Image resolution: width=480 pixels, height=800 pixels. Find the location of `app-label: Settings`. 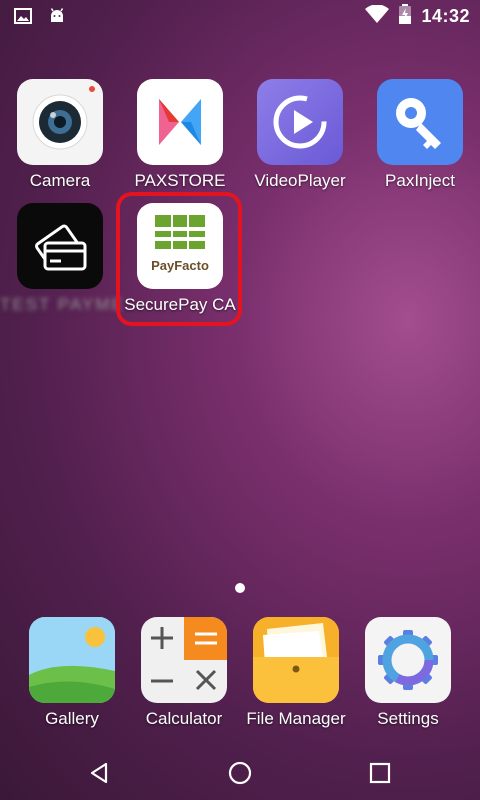

app-label: Settings is located at coordinates (408, 718).